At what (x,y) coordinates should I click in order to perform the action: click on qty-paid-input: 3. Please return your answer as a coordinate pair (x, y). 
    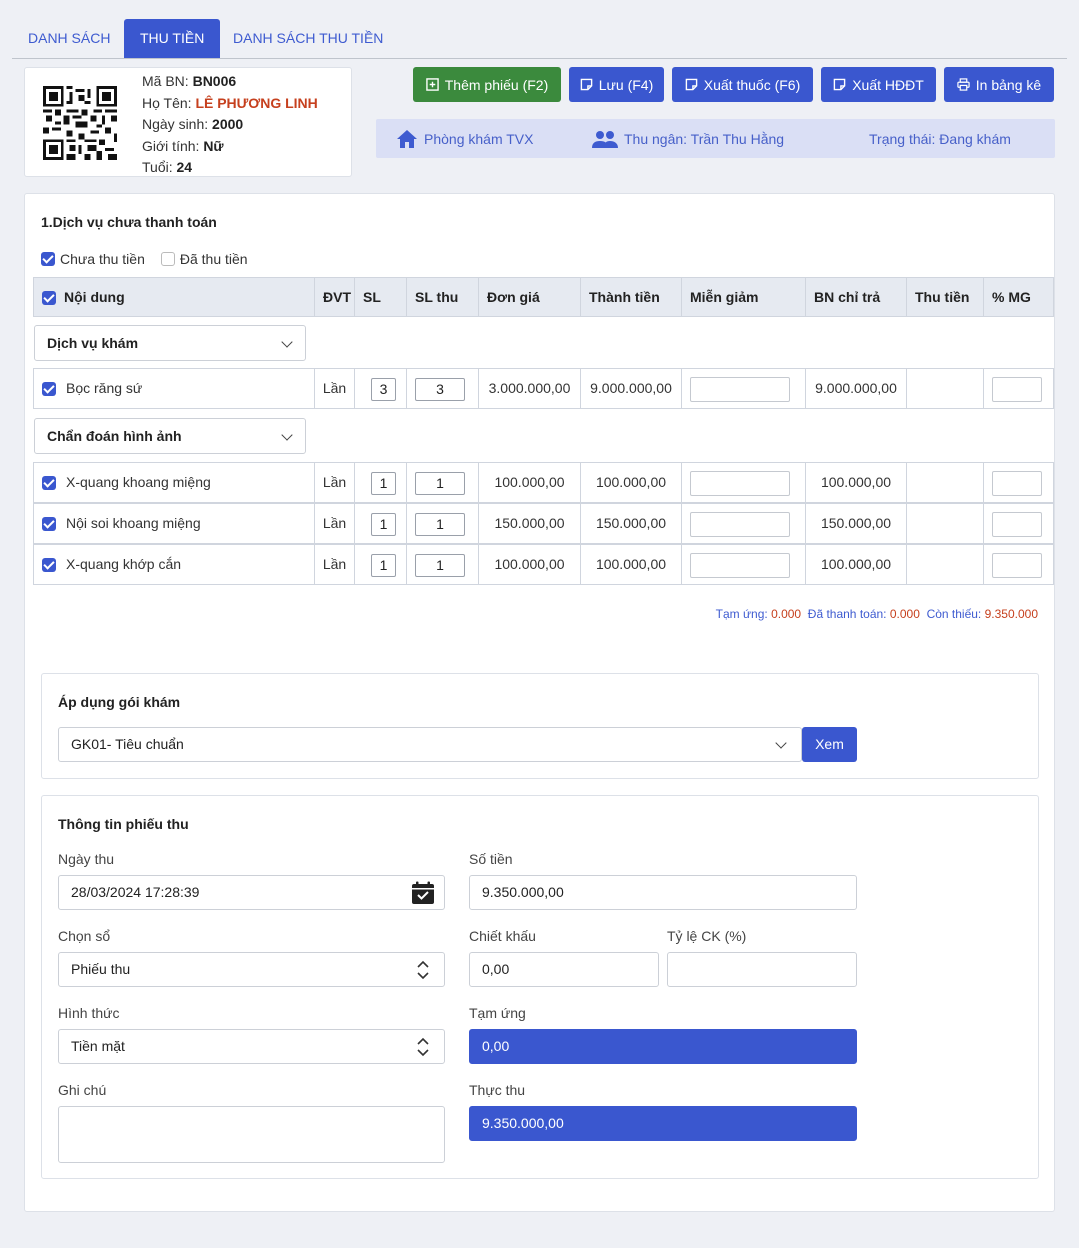
    Looking at the image, I should click on (440, 389).